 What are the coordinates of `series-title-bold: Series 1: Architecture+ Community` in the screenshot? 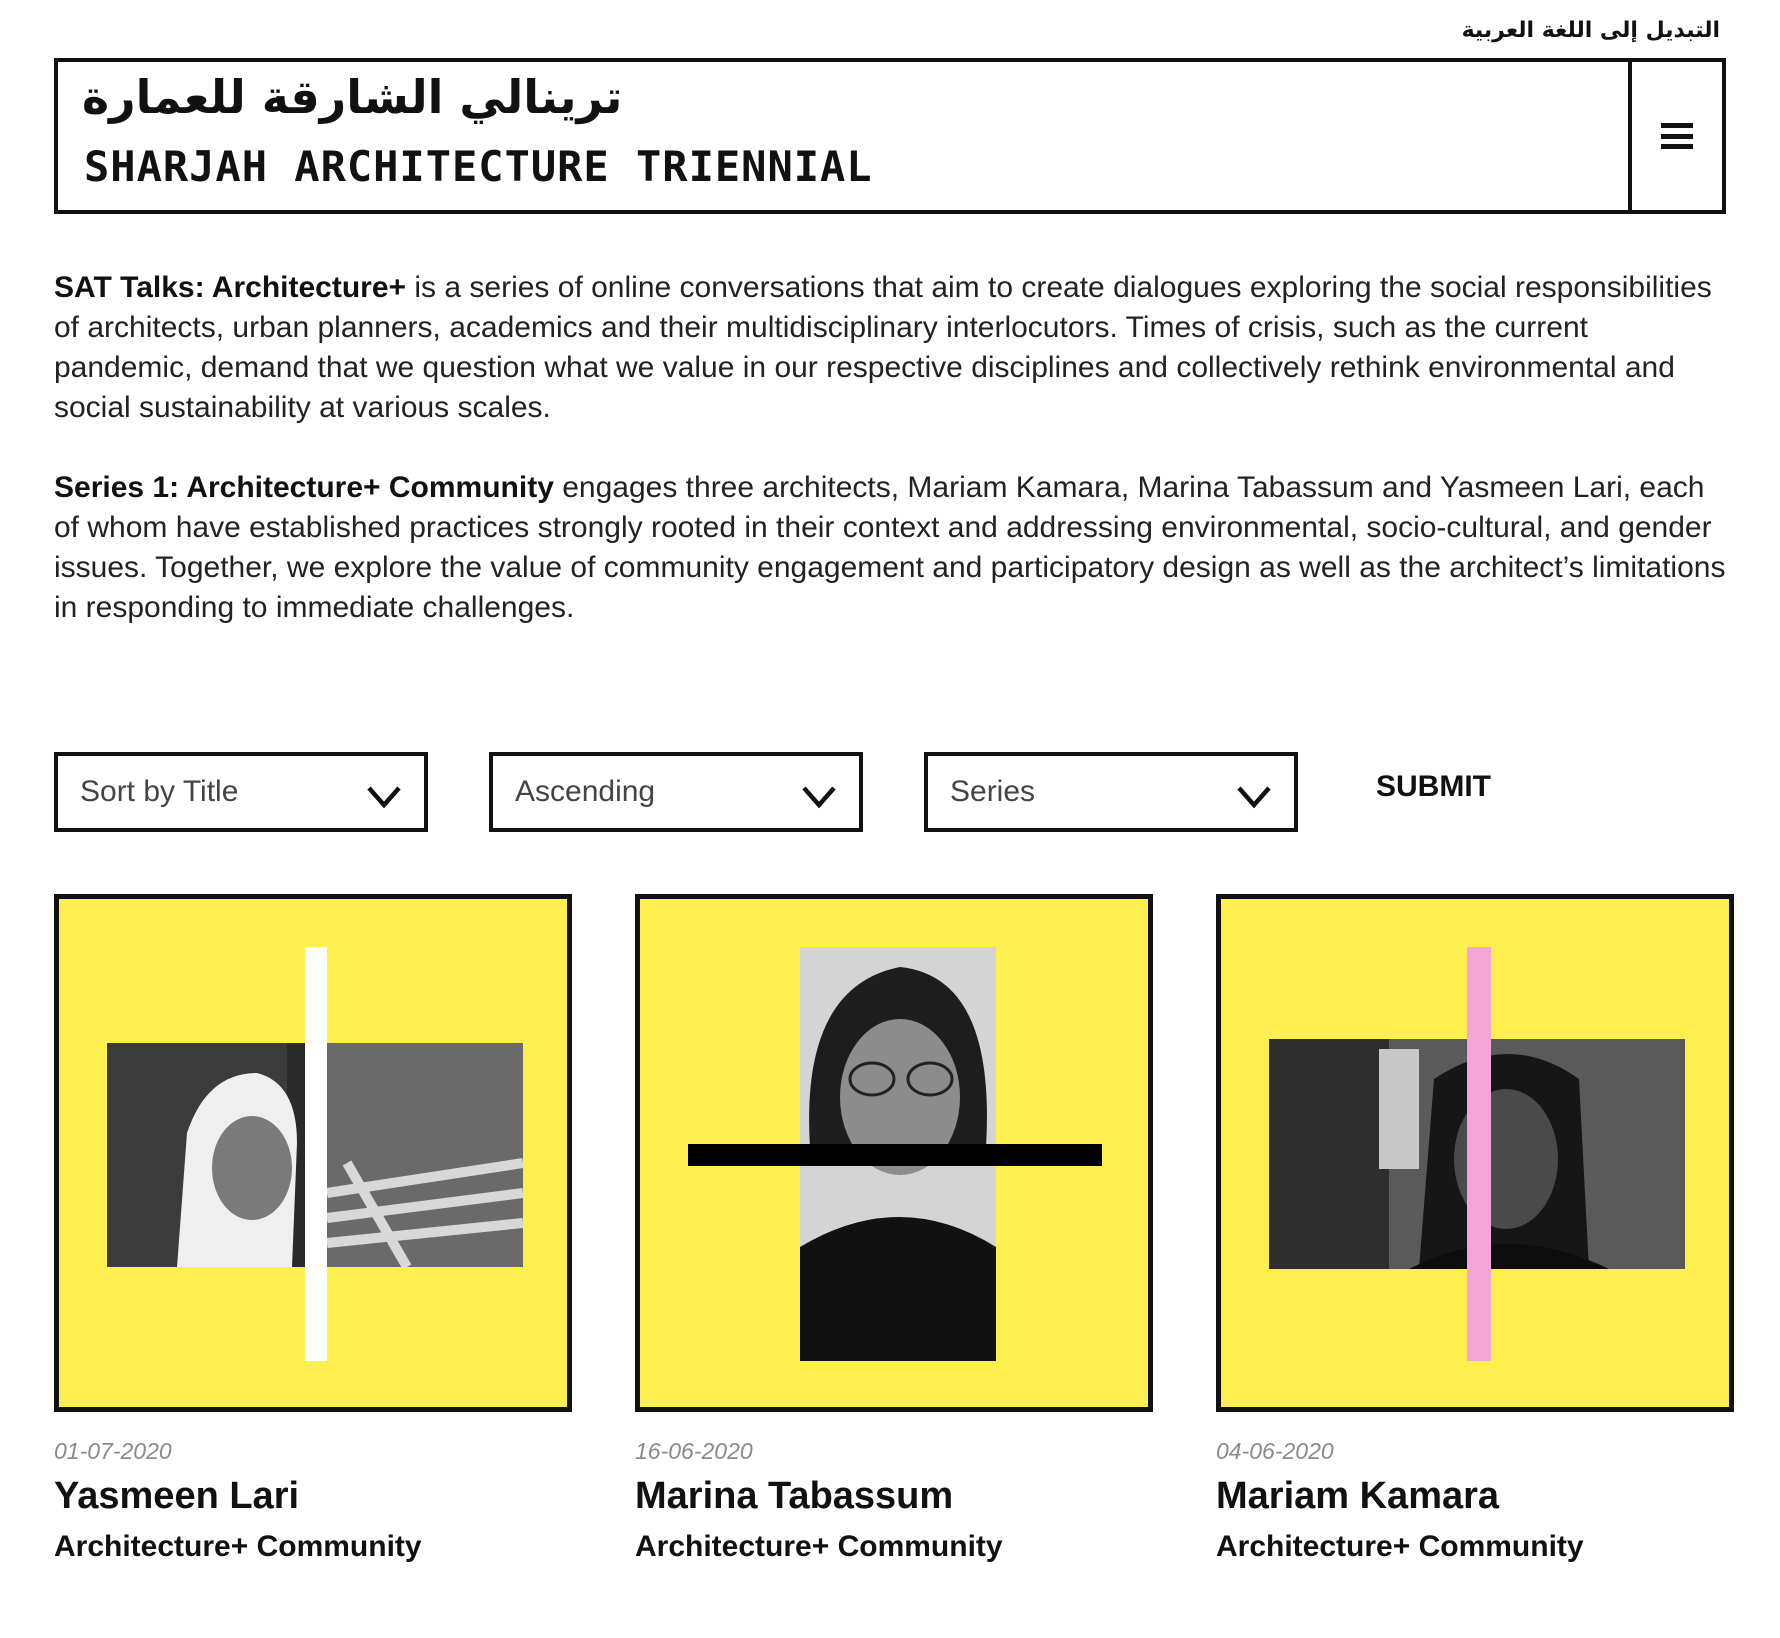 It's located at (304, 487).